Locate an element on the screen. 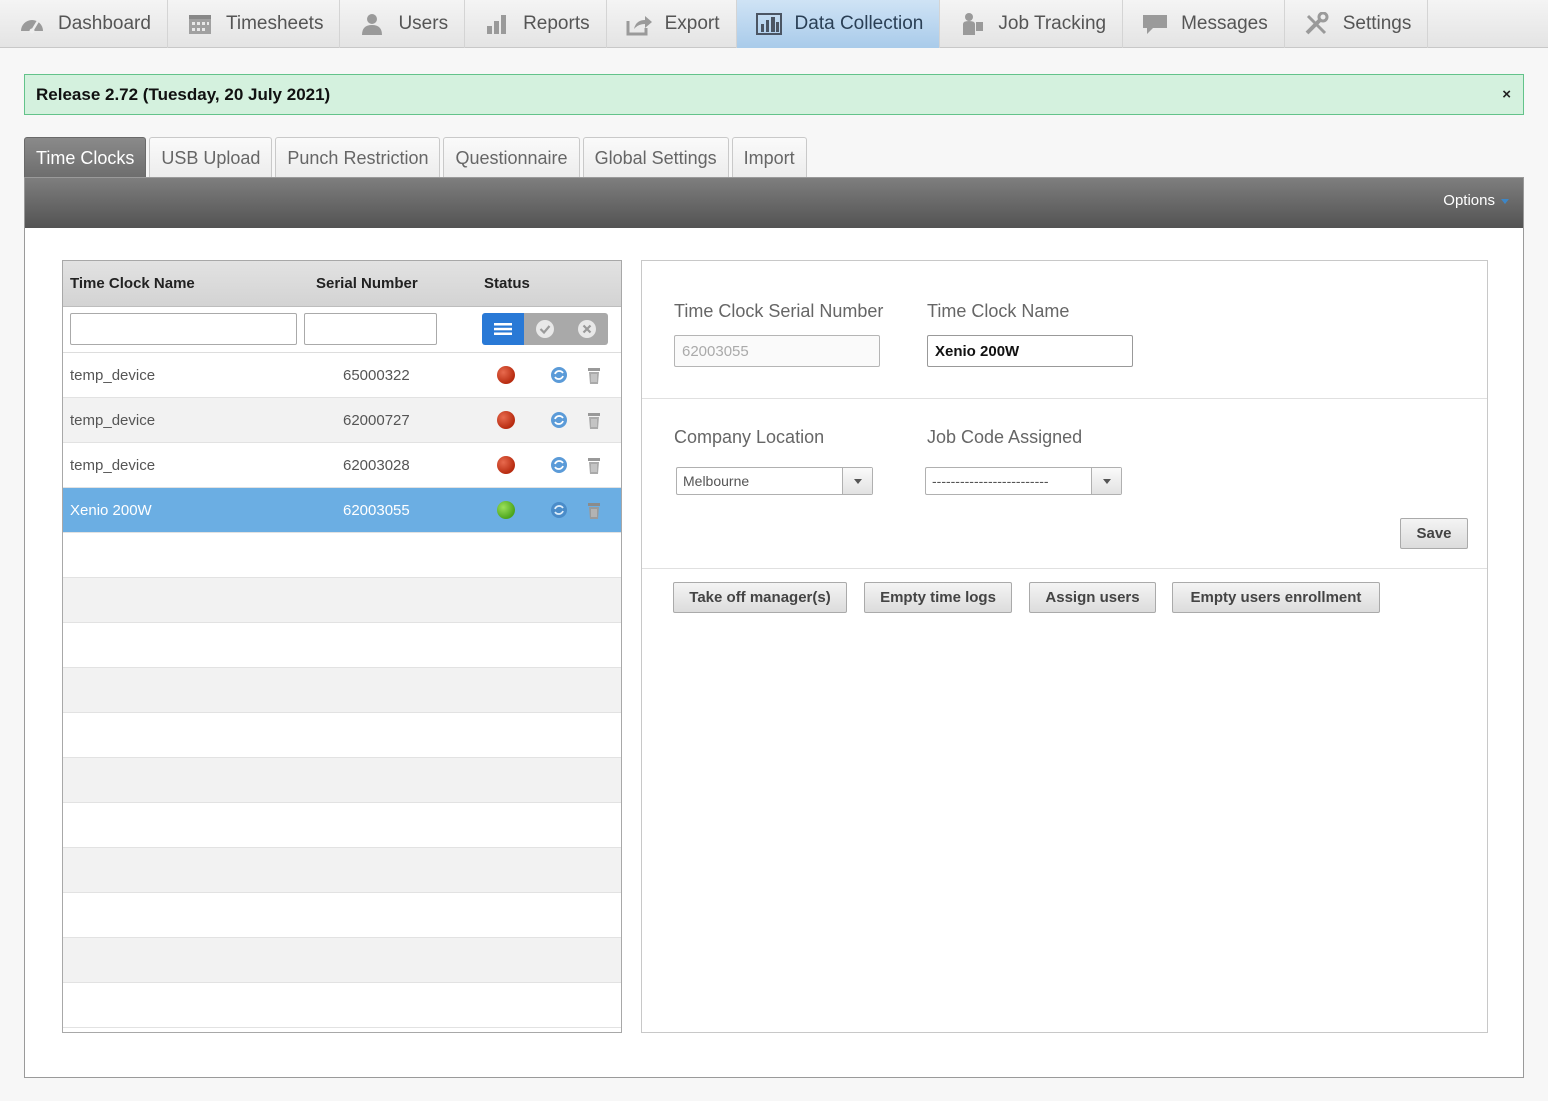 The height and width of the screenshot is (1101, 1548). serial-filter-input is located at coordinates (370, 329).